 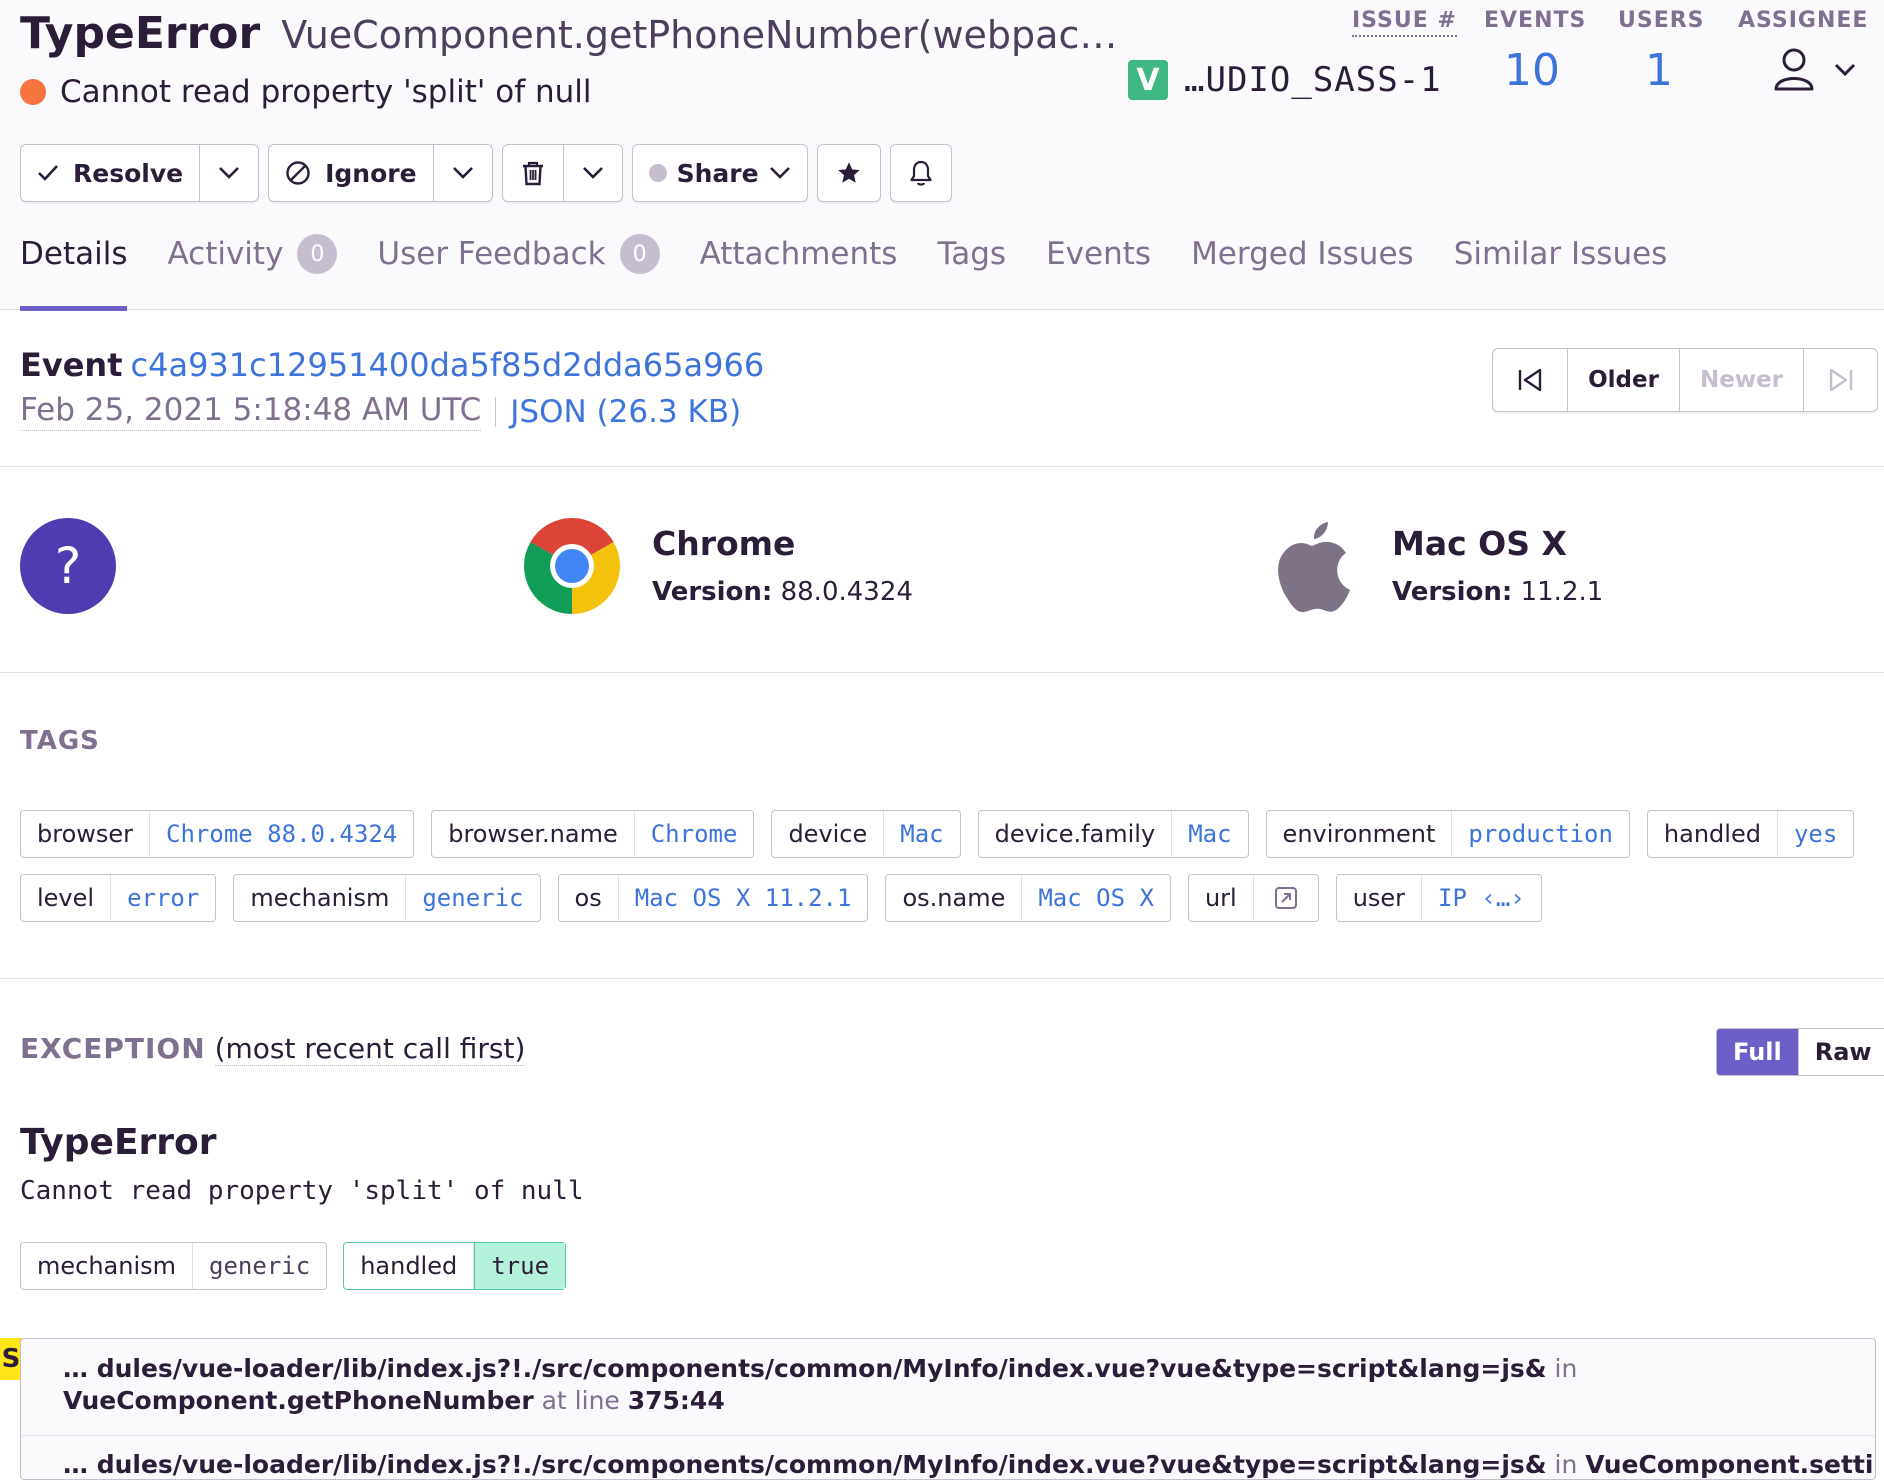 I want to click on frame-function: VueComponent.getPhoneNumber, so click(x=298, y=1400).